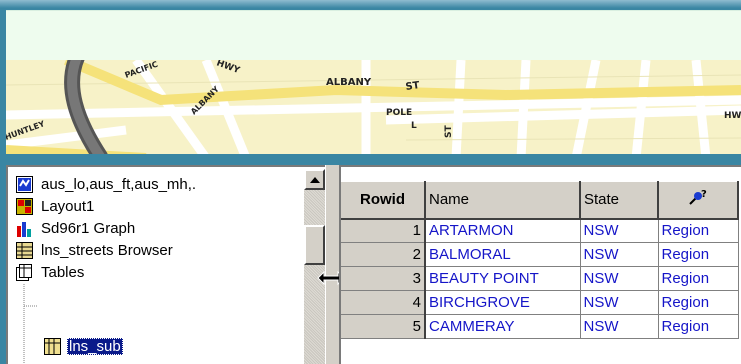  I want to click on pane-splitter, so click(331, 264).